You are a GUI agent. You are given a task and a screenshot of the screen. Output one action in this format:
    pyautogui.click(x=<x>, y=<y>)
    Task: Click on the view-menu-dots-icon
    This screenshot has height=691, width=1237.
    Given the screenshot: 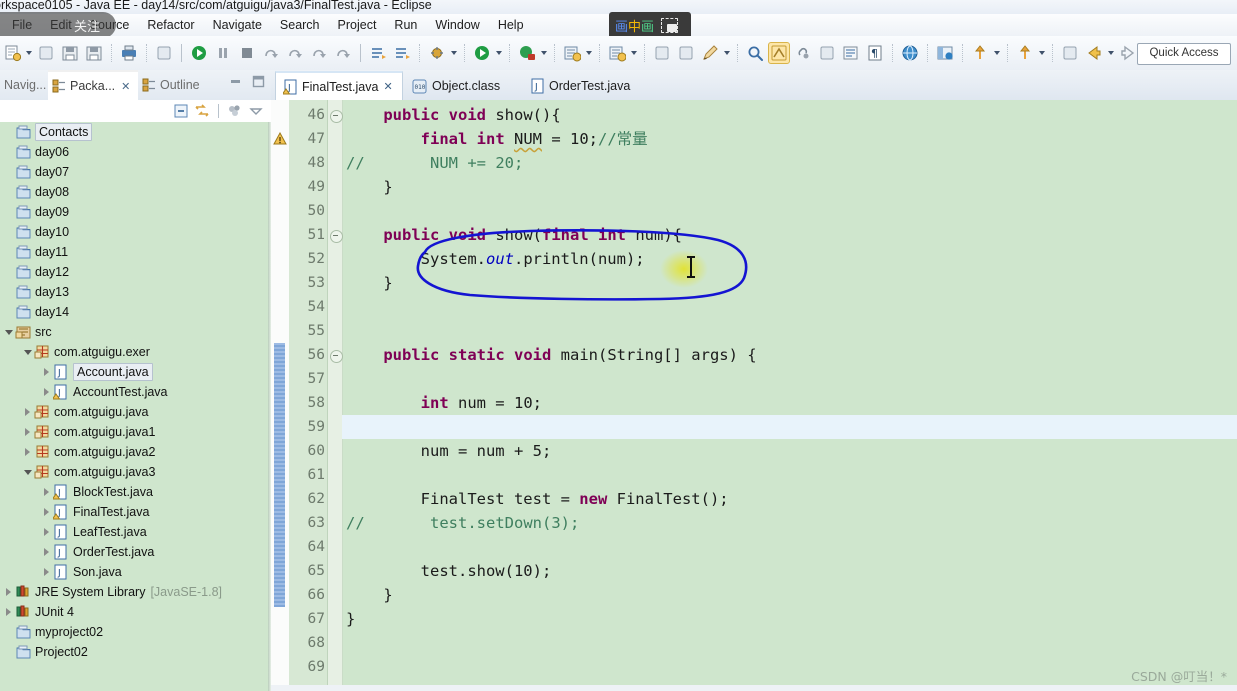 What is the action you would take?
    pyautogui.click(x=235, y=111)
    